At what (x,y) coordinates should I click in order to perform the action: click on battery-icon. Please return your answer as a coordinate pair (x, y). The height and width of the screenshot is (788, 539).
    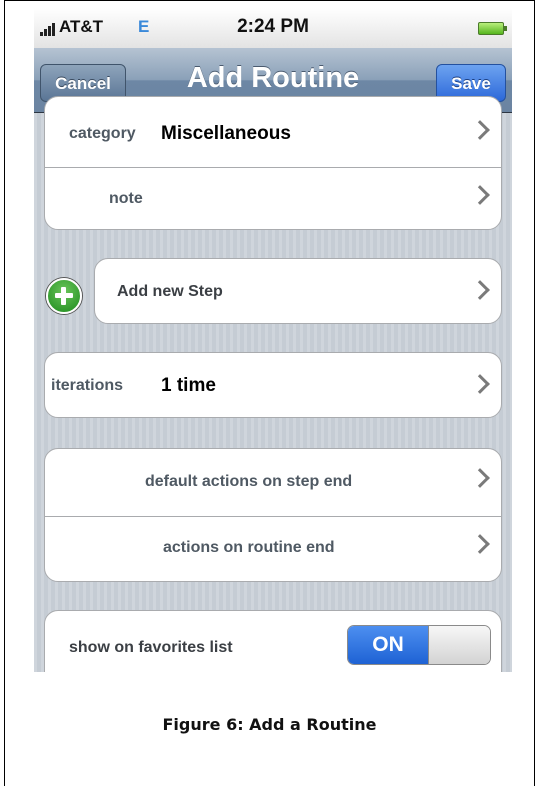
    Looking at the image, I should click on (492, 28).